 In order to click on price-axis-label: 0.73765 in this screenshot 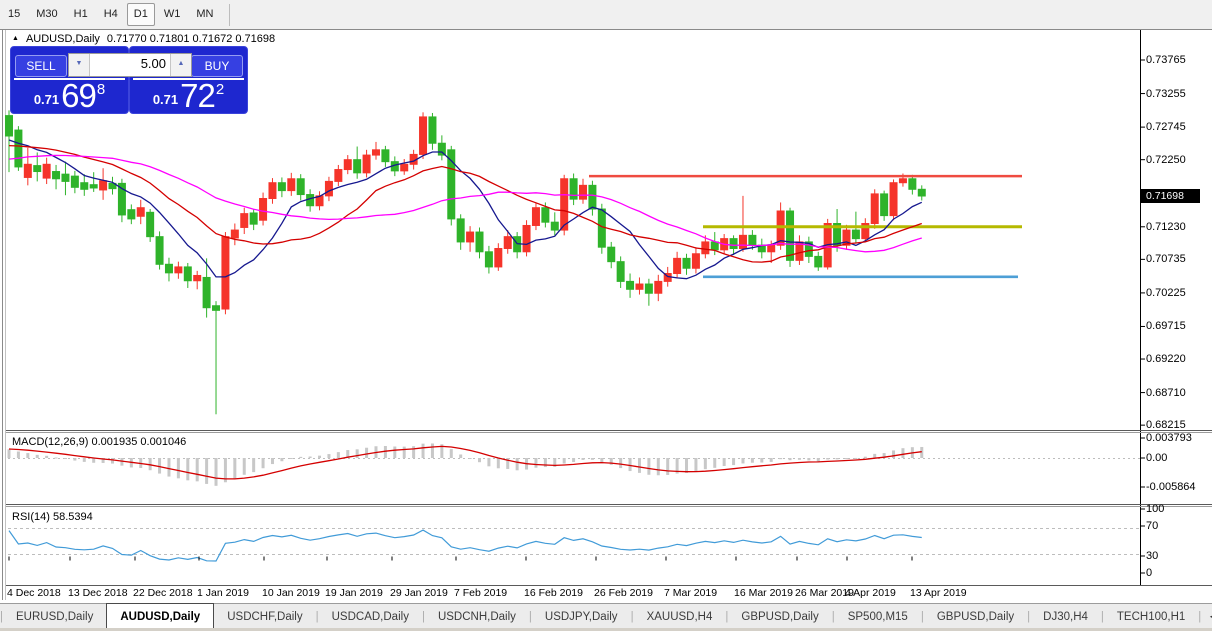, I will do `click(1166, 60)`.